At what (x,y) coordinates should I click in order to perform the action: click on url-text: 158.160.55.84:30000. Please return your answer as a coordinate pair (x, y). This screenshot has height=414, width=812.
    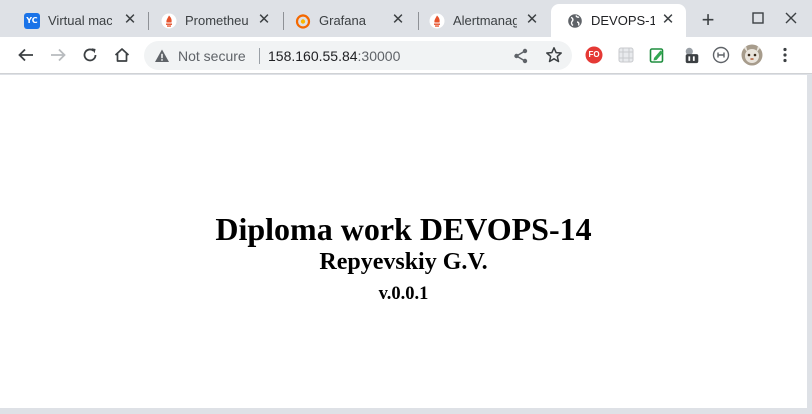
    Looking at the image, I should click on (334, 56).